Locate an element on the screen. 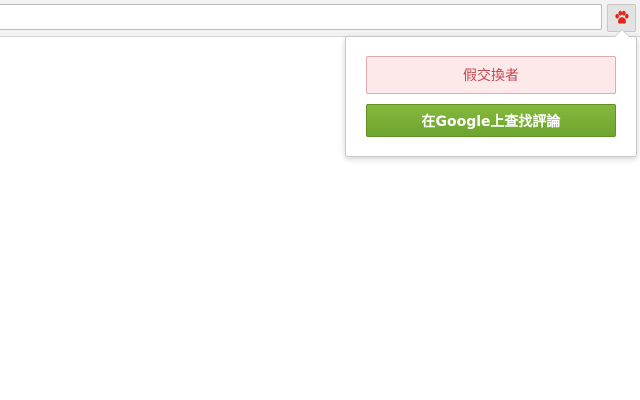  paw-icon is located at coordinates (621, 17).